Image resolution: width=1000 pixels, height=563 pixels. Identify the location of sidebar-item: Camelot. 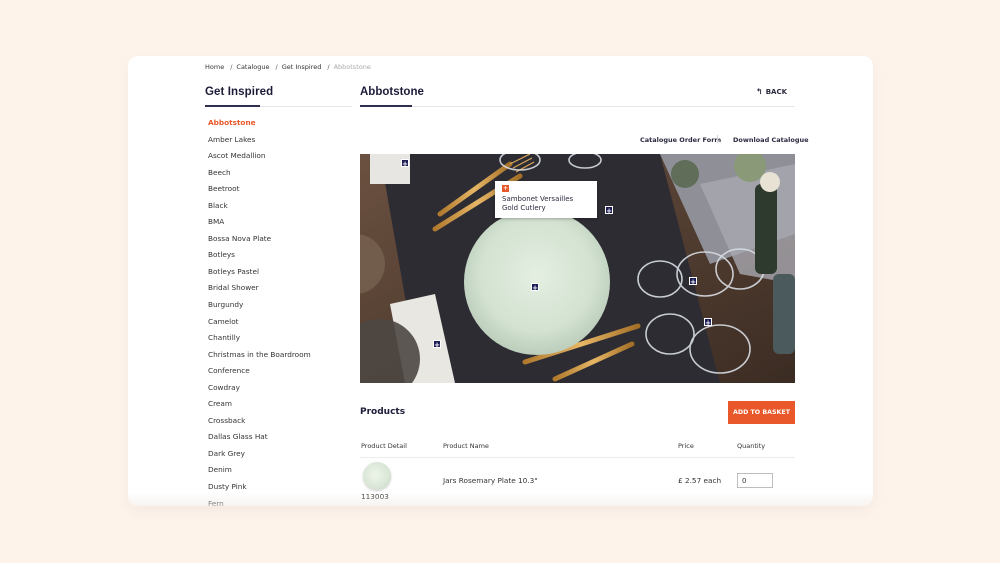
(259, 325).